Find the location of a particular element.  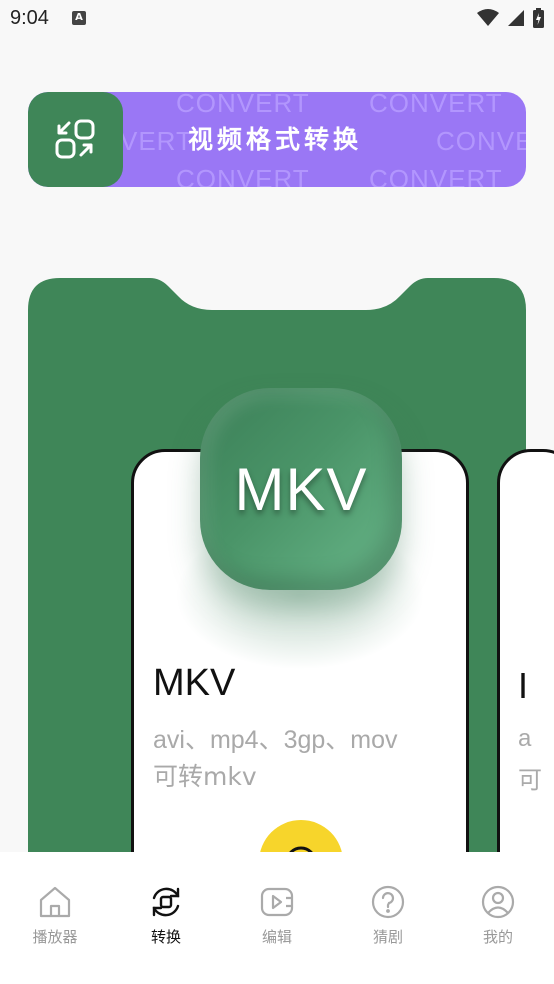

convert-cycle-icon is located at coordinates (166, 902).